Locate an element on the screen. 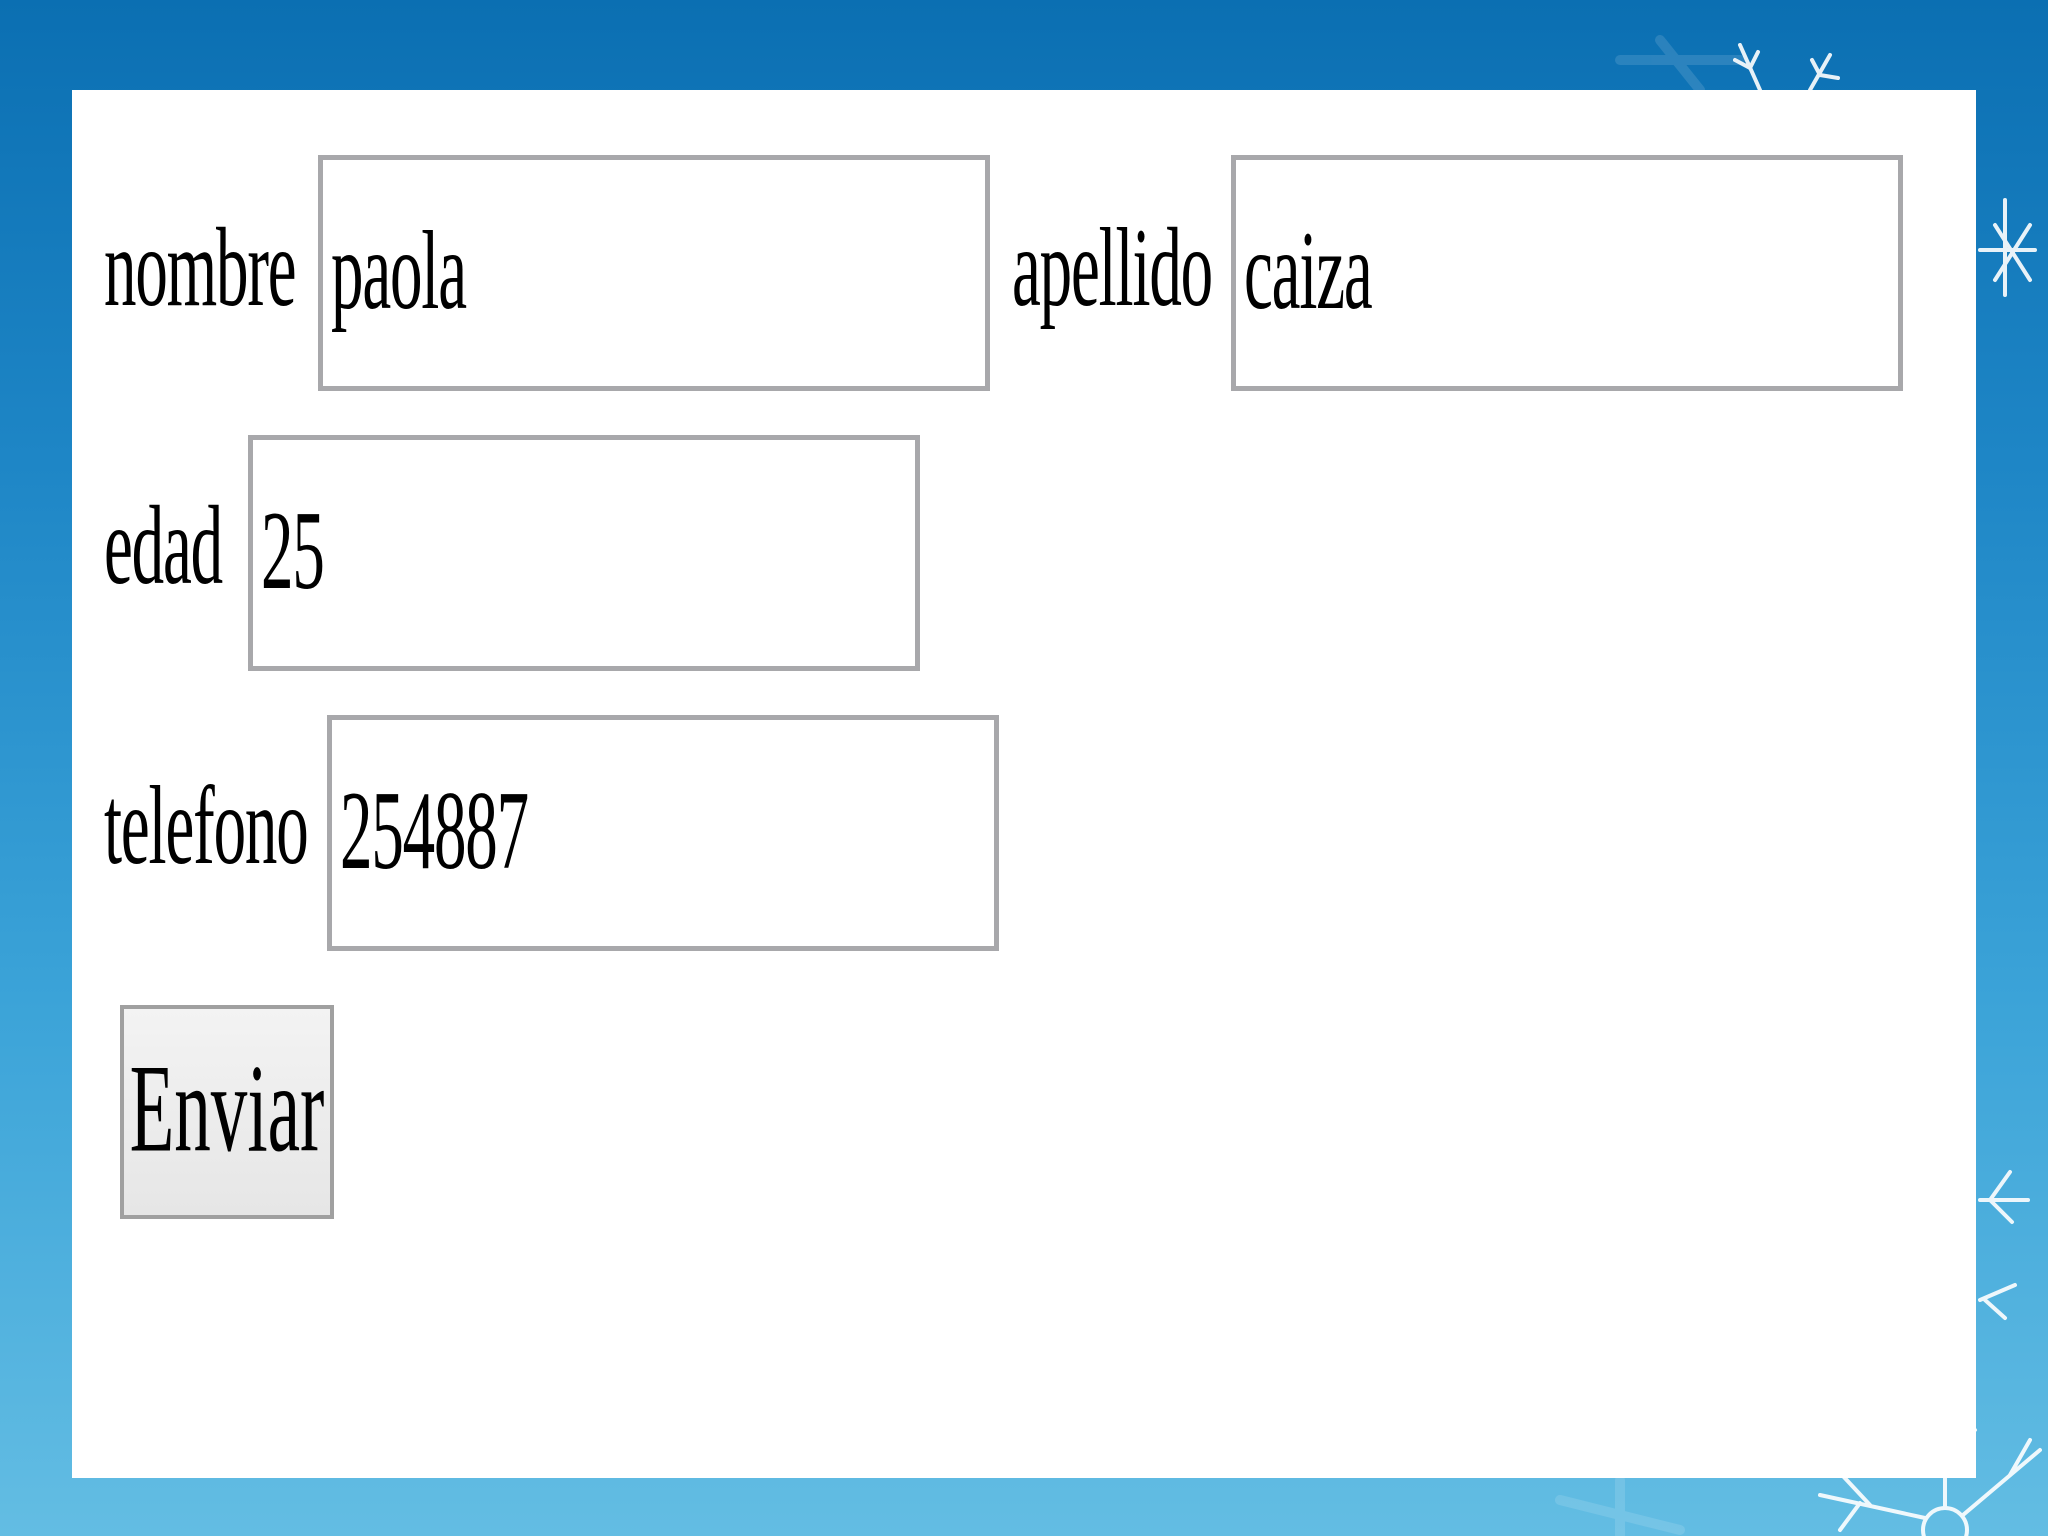  nombre-input: paola is located at coordinates (654, 273).